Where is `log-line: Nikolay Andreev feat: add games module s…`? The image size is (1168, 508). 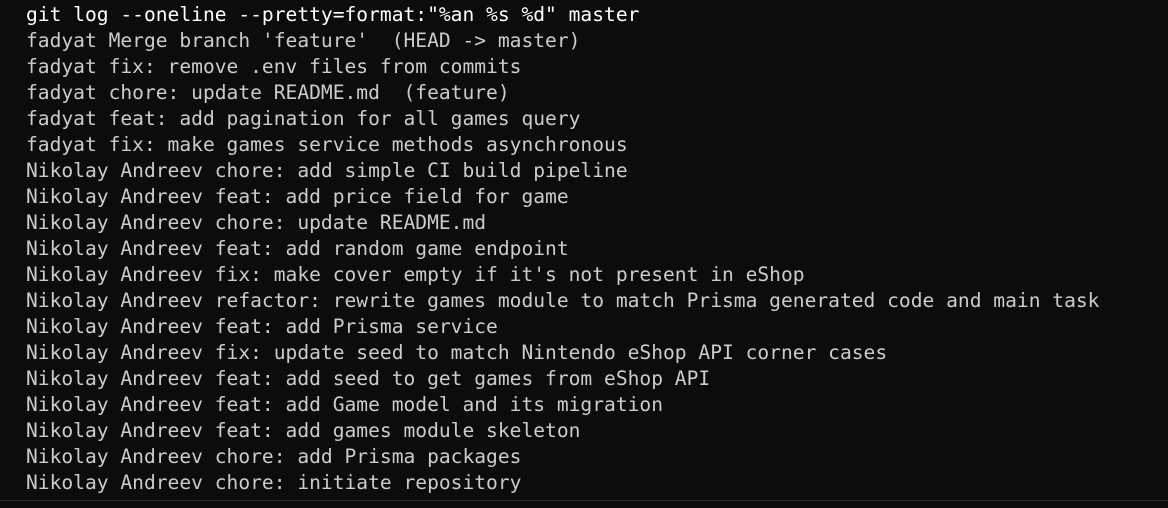 log-line: Nikolay Andreev feat: add games module s… is located at coordinates (303, 430).